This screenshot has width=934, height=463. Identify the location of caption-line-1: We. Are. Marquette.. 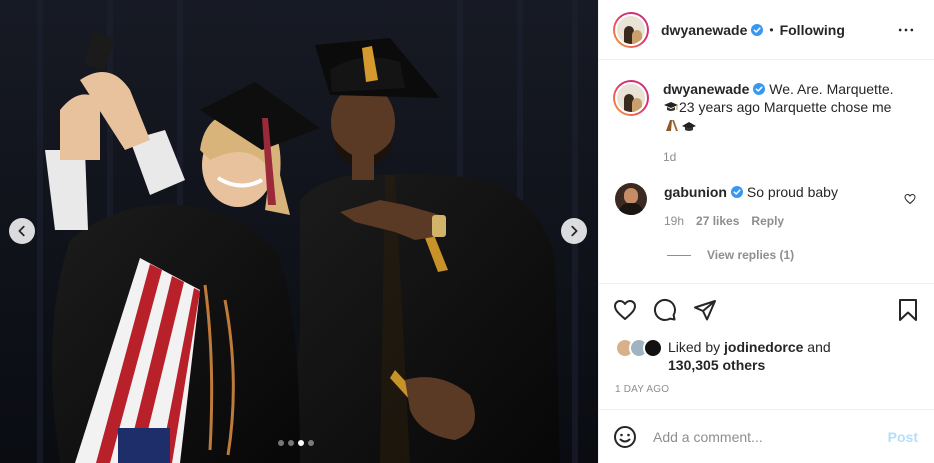
(831, 89).